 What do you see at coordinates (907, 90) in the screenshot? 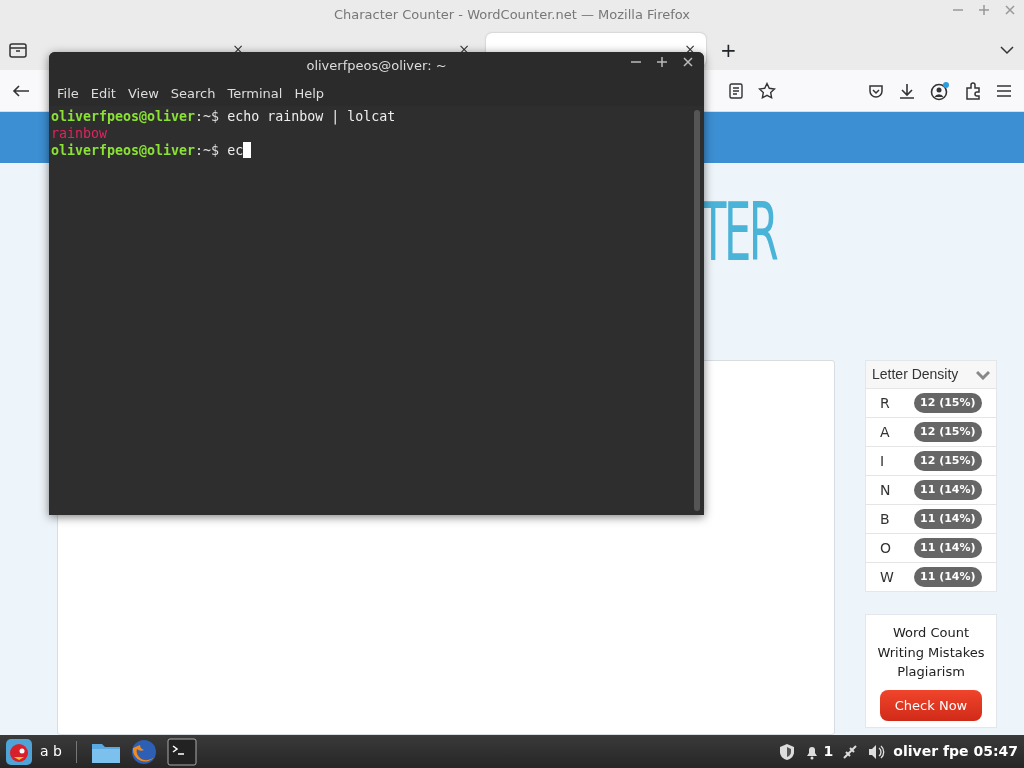
I see `download-icon` at bounding box center [907, 90].